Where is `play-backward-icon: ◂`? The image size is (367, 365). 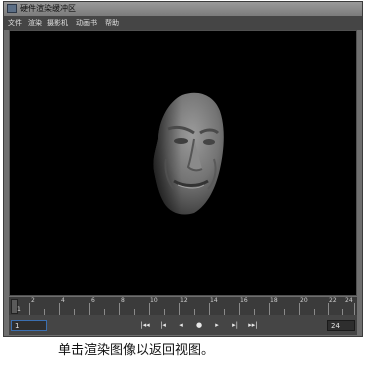 play-backward-icon: ◂ is located at coordinates (181, 325).